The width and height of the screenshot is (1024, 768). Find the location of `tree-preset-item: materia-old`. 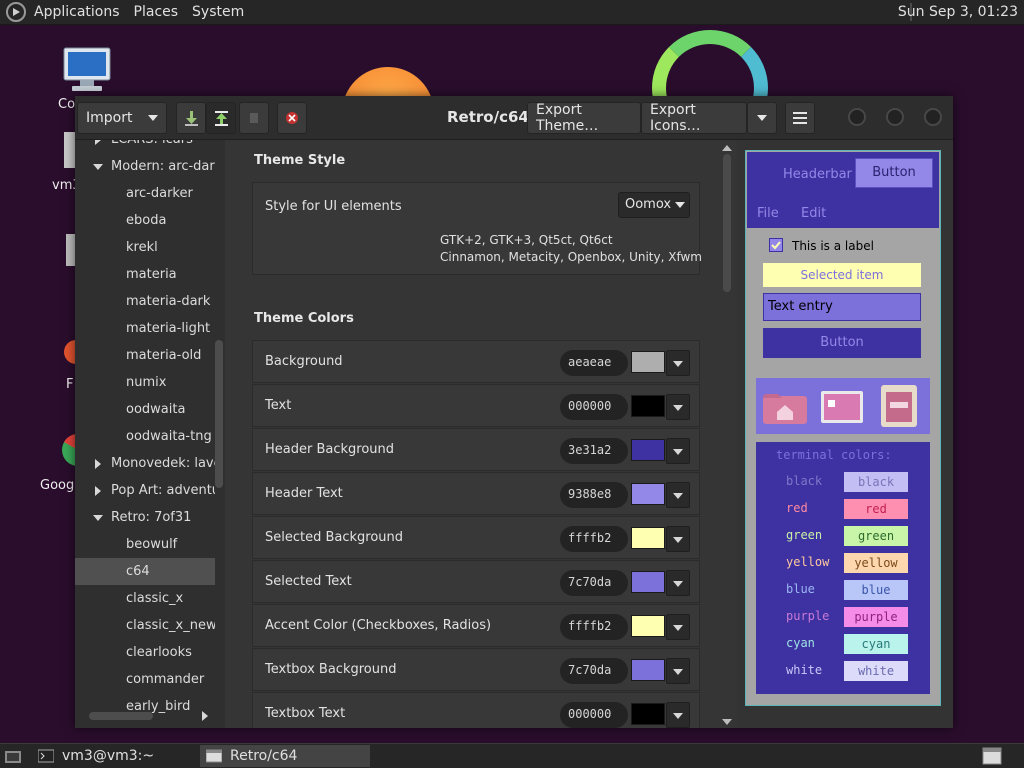

tree-preset-item: materia-old is located at coordinates (145, 355).